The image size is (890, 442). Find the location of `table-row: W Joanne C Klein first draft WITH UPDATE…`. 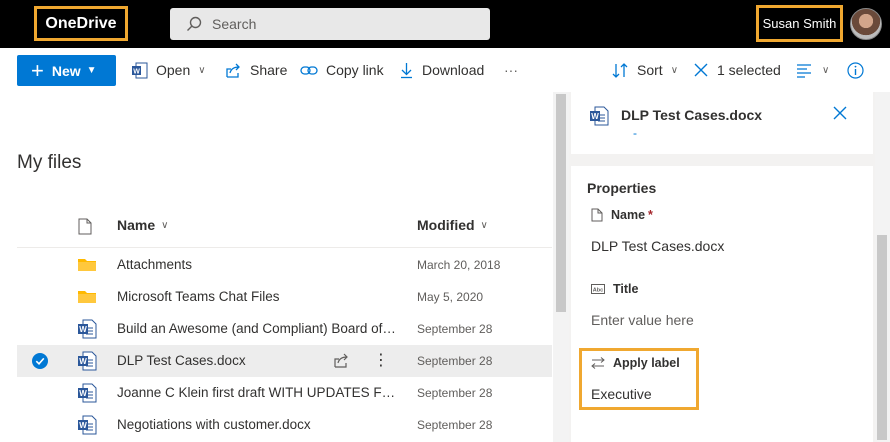

table-row: W Joanne C Klein first draft WITH UPDATE… is located at coordinates (284, 393).